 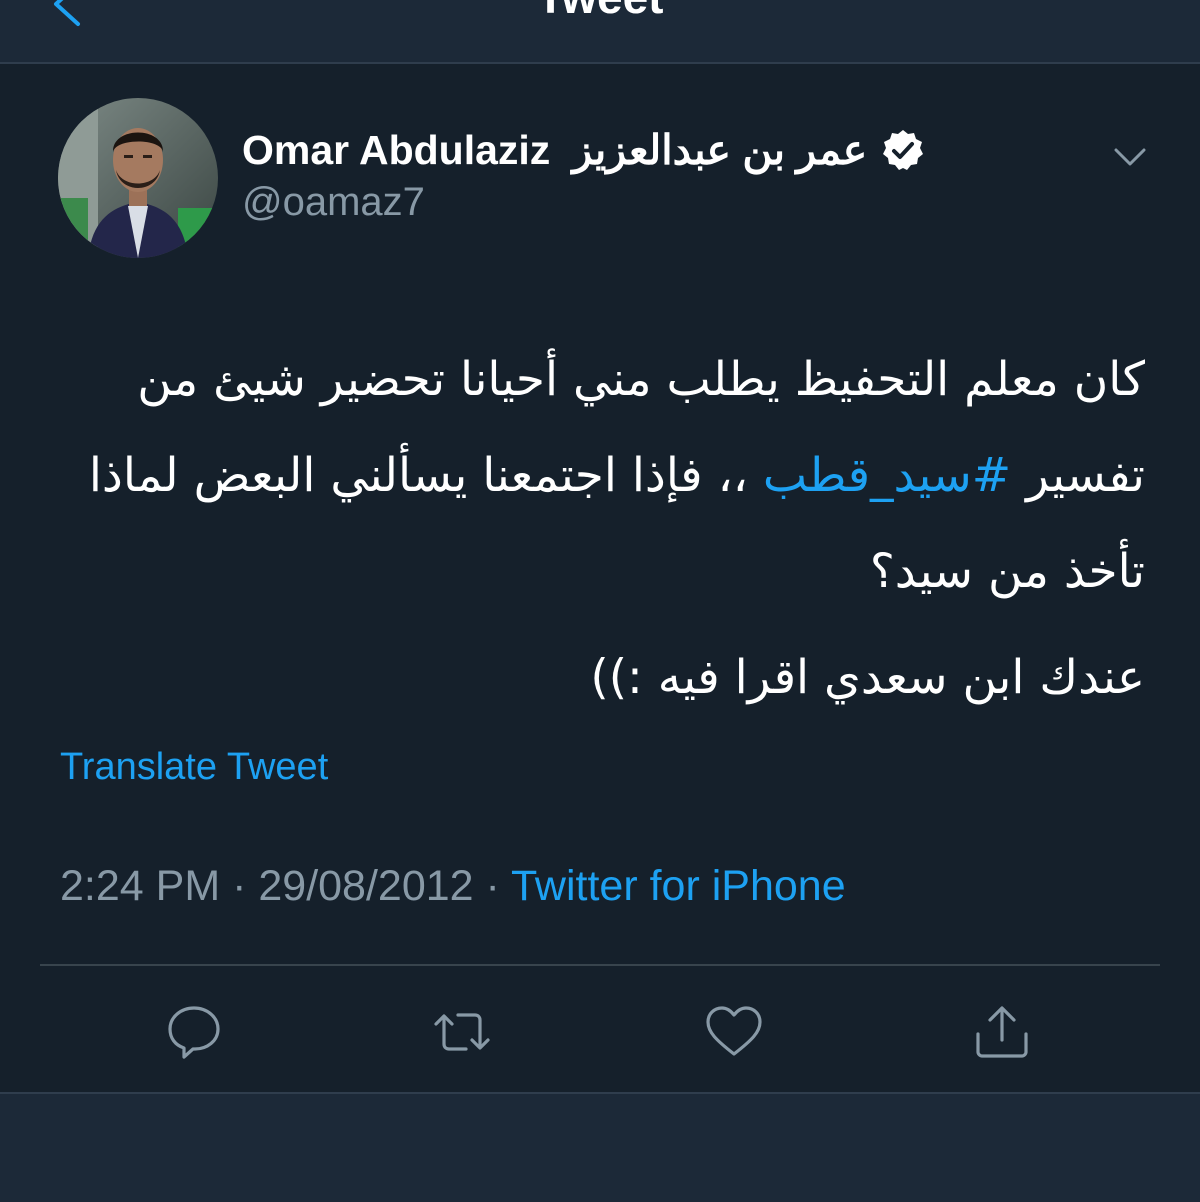 What do you see at coordinates (1130, 156) in the screenshot?
I see `chevron-down-icon` at bounding box center [1130, 156].